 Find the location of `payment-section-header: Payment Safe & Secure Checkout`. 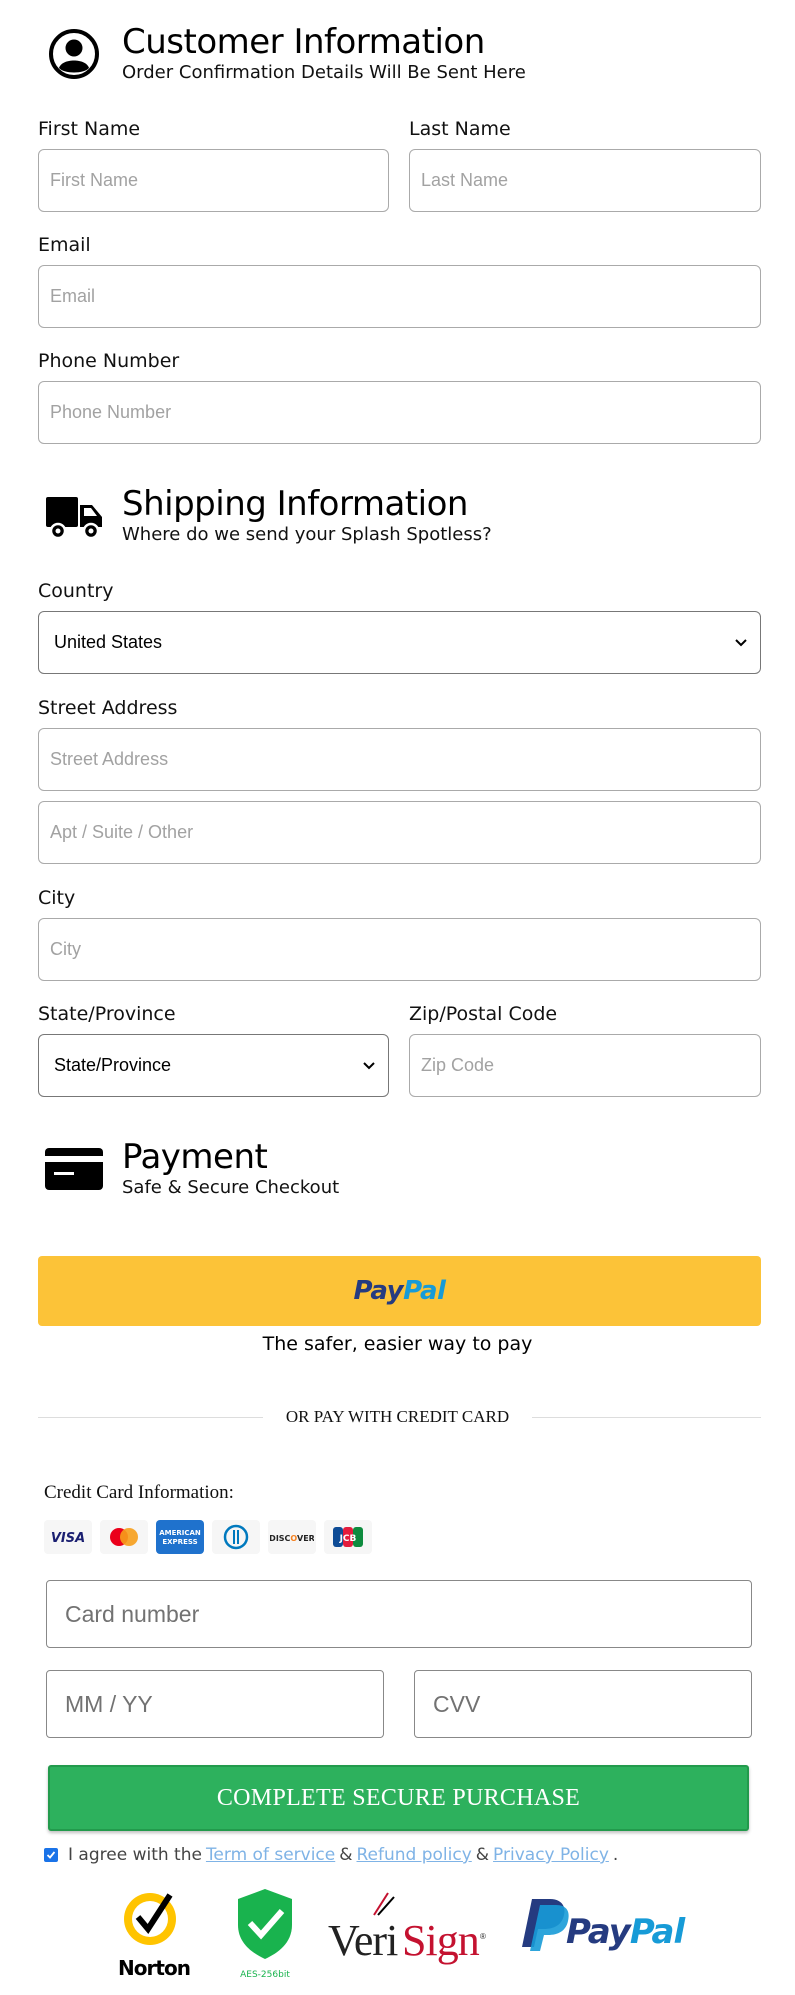

payment-section-header: Payment Safe & Secure Checkout is located at coordinates (190, 1169).